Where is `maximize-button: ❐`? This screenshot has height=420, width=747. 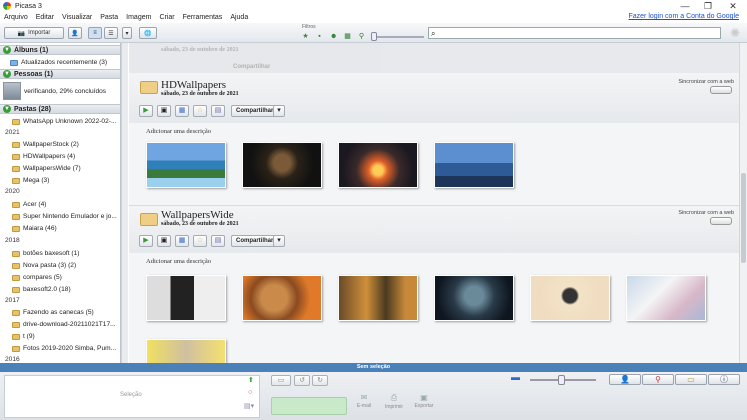 maximize-button: ❐ is located at coordinates (708, 6).